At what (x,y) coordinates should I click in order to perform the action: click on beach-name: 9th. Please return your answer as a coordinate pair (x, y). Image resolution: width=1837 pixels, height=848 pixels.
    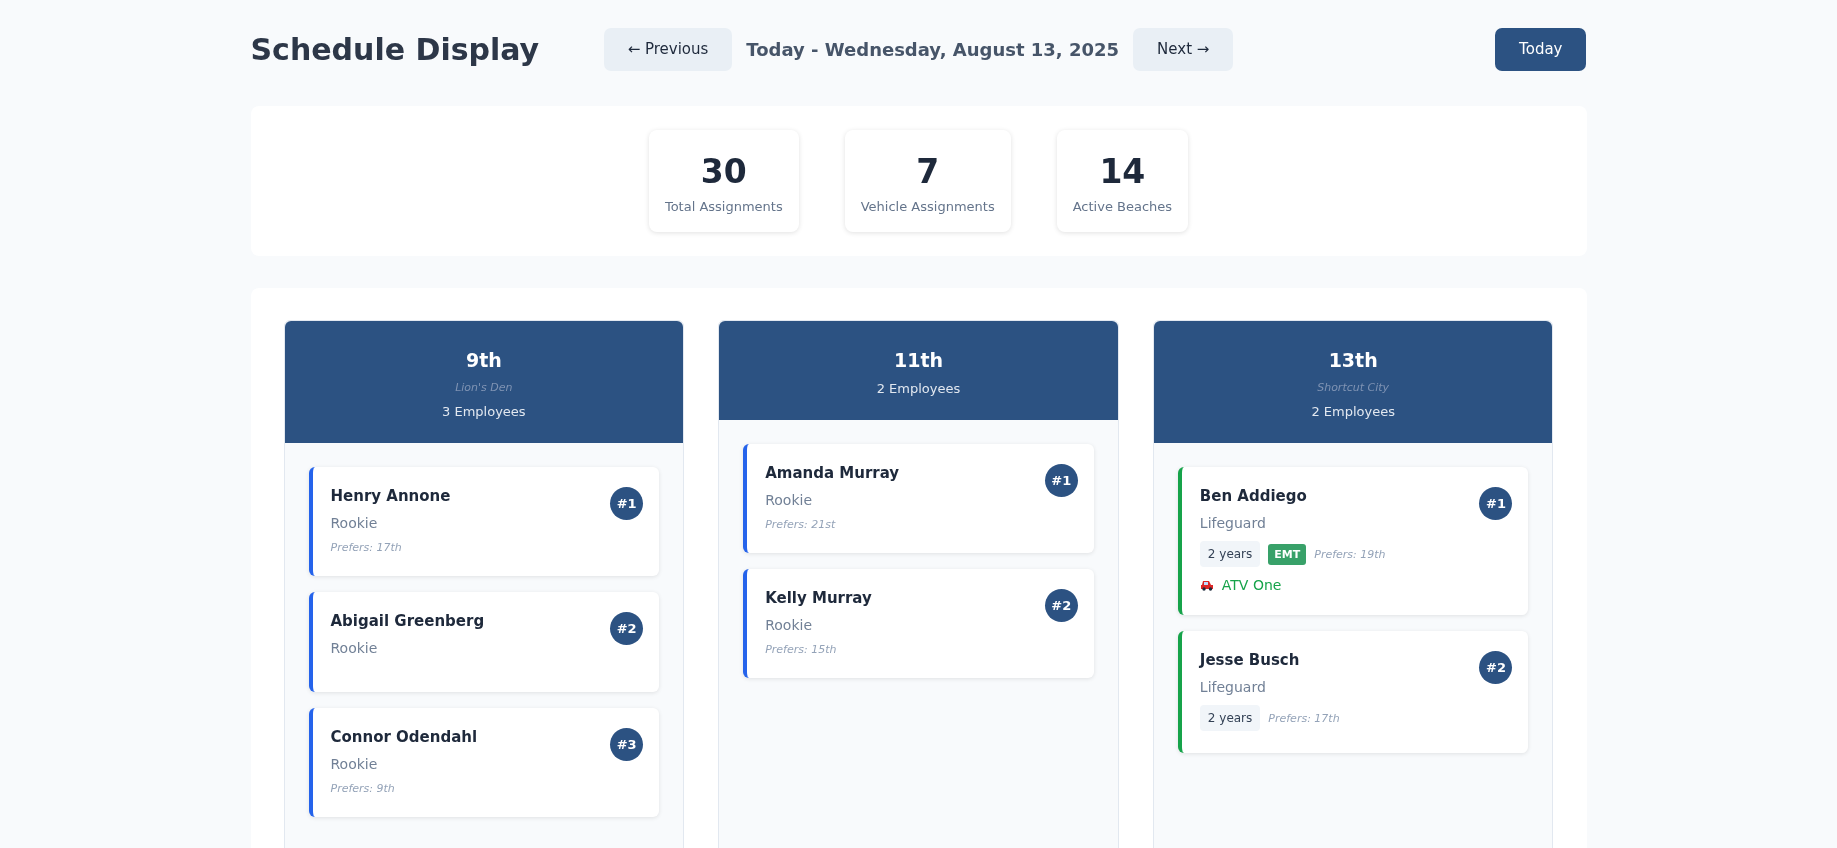
    Looking at the image, I should click on (483, 360).